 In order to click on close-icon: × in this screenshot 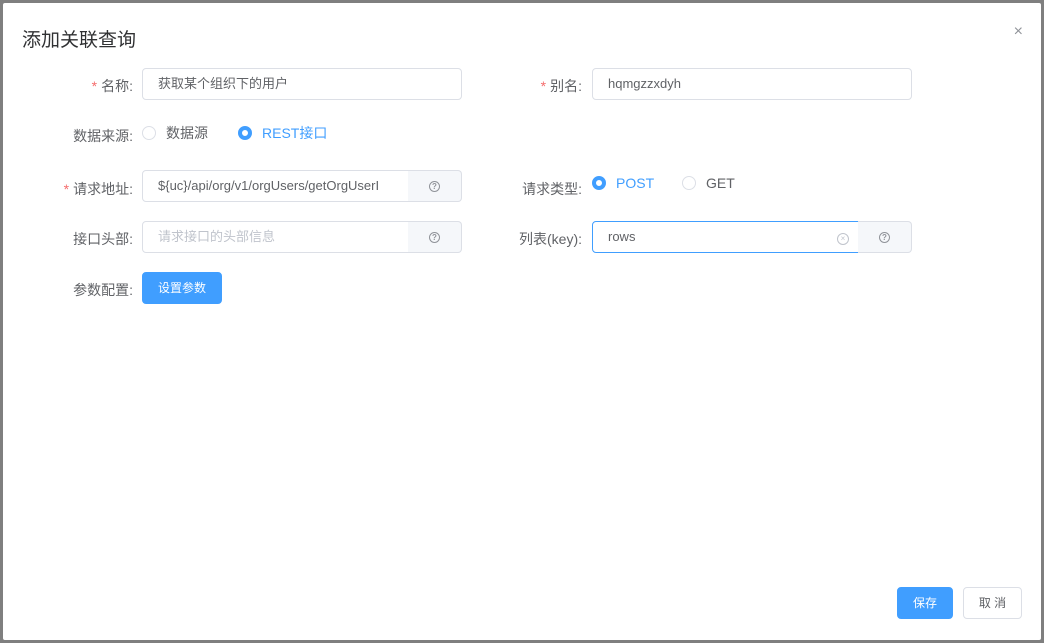, I will do `click(1018, 32)`.